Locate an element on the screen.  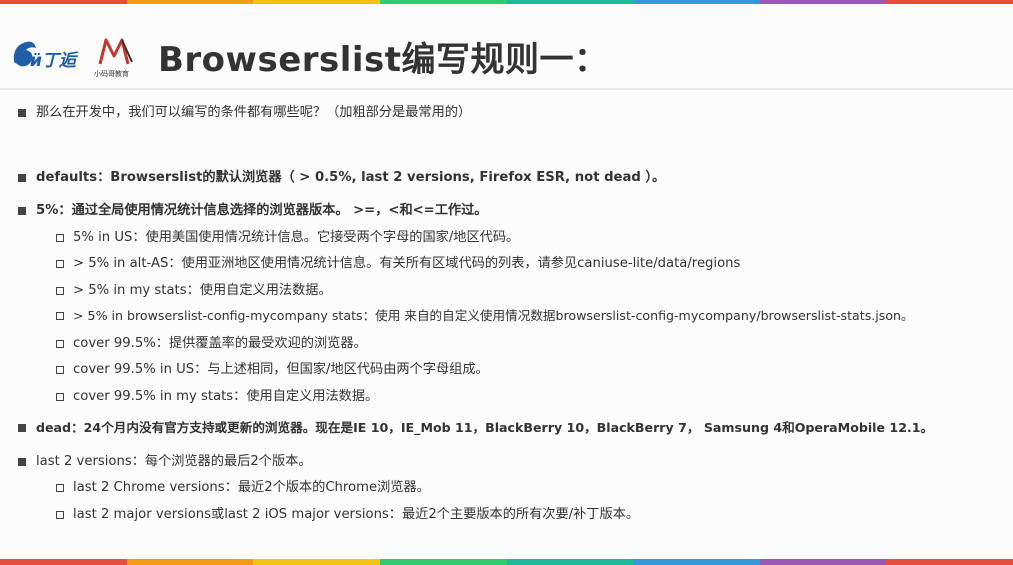
list-item: 那么在开发中，我们可以编写的条件都有哪些呢？（加粗部分是最常用的） is located at coordinates (244, 112).